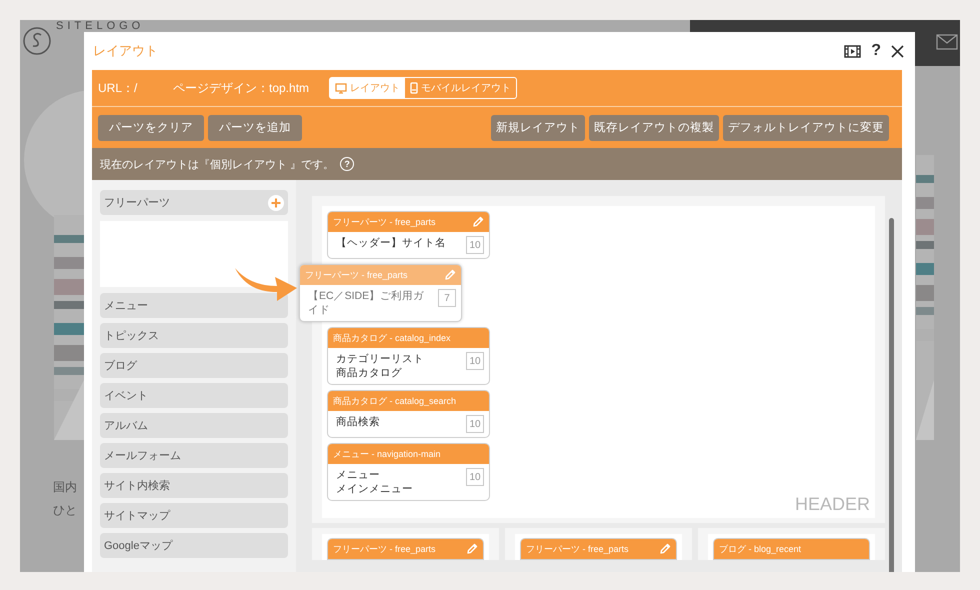  Describe the element at coordinates (194, 305) in the screenshot. I see `palette-item: メニュー` at that location.